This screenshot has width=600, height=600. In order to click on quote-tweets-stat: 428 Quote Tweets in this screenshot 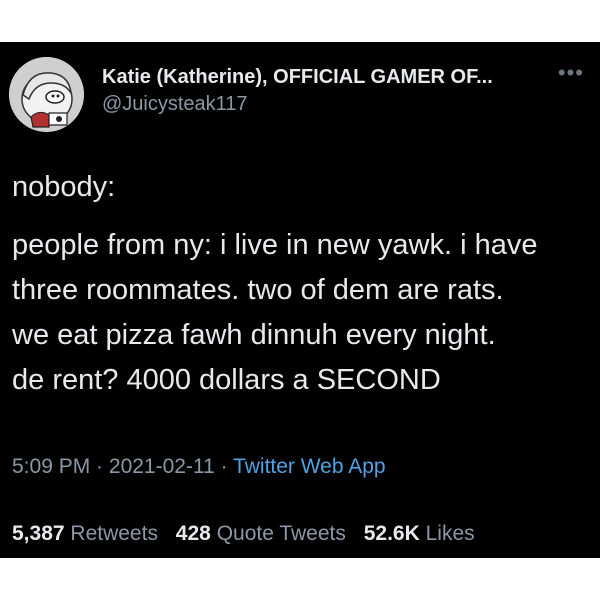, I will do `click(261, 533)`.